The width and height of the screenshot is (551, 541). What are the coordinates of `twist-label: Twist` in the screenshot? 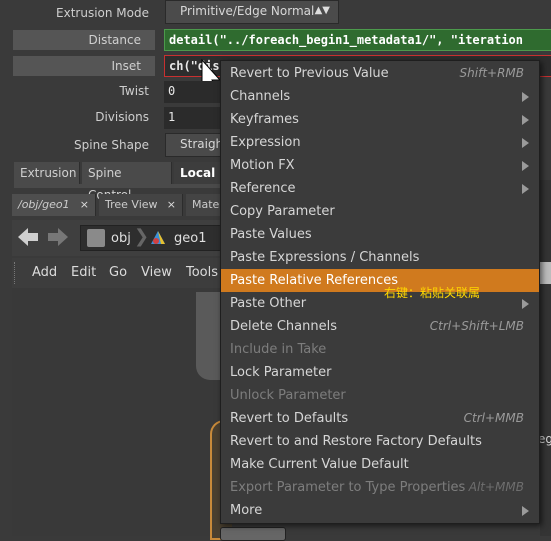 It's located at (134, 91).